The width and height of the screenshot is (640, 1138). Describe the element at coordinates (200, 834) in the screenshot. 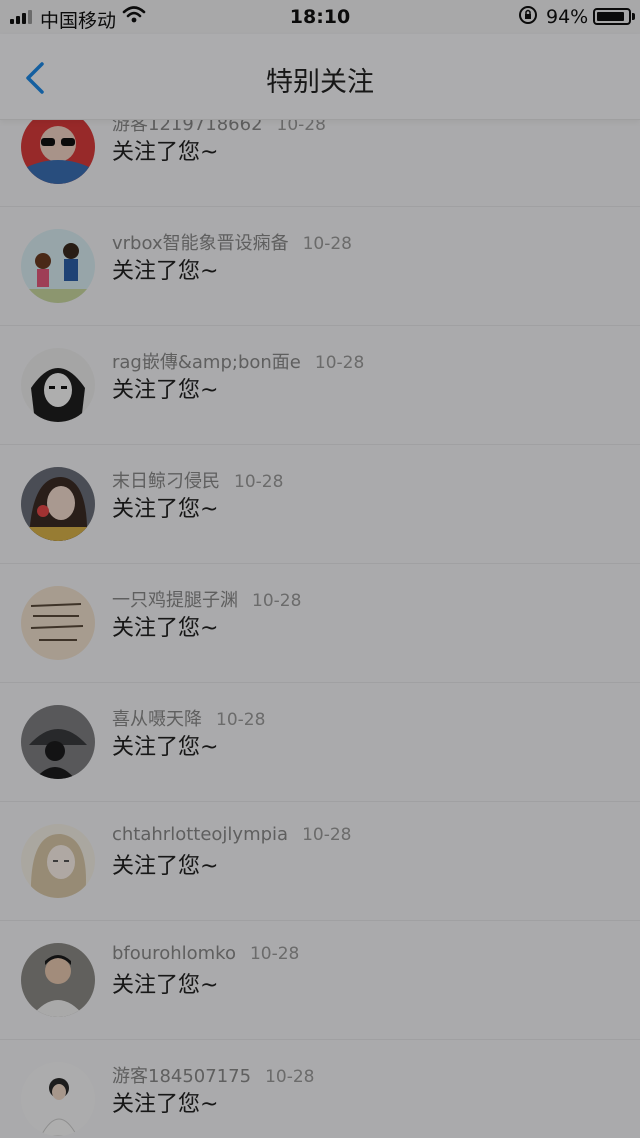

I see `user-name: chtahrlotteojlympia` at that location.